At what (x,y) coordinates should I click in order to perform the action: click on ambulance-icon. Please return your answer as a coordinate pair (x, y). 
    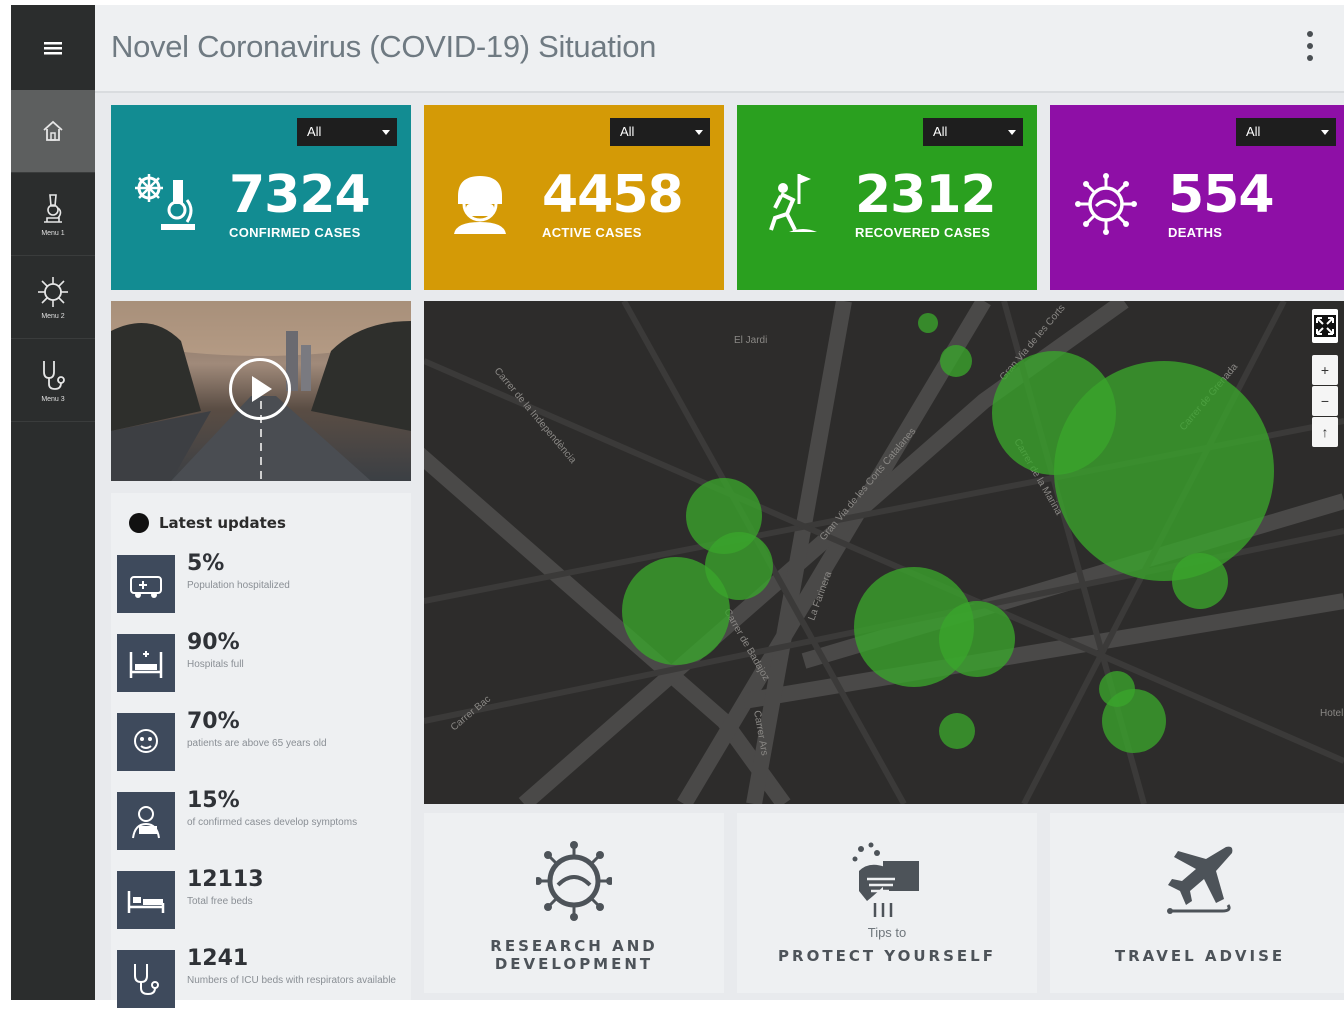
    Looking at the image, I should click on (146, 587).